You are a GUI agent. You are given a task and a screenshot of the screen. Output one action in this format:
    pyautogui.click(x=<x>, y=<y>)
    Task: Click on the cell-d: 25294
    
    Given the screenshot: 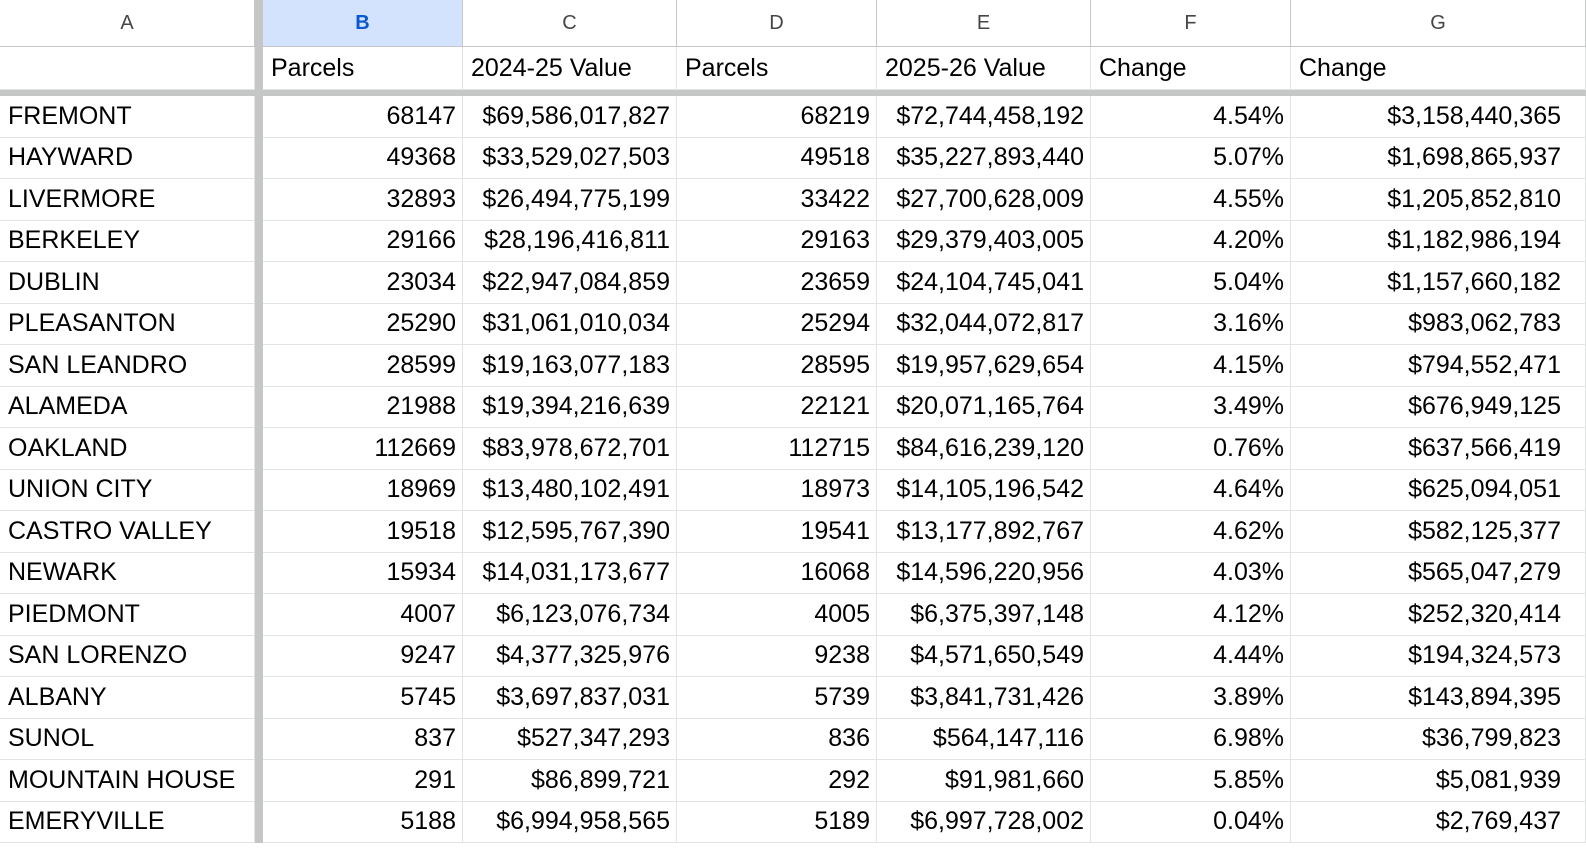 What is the action you would take?
    pyautogui.click(x=777, y=324)
    